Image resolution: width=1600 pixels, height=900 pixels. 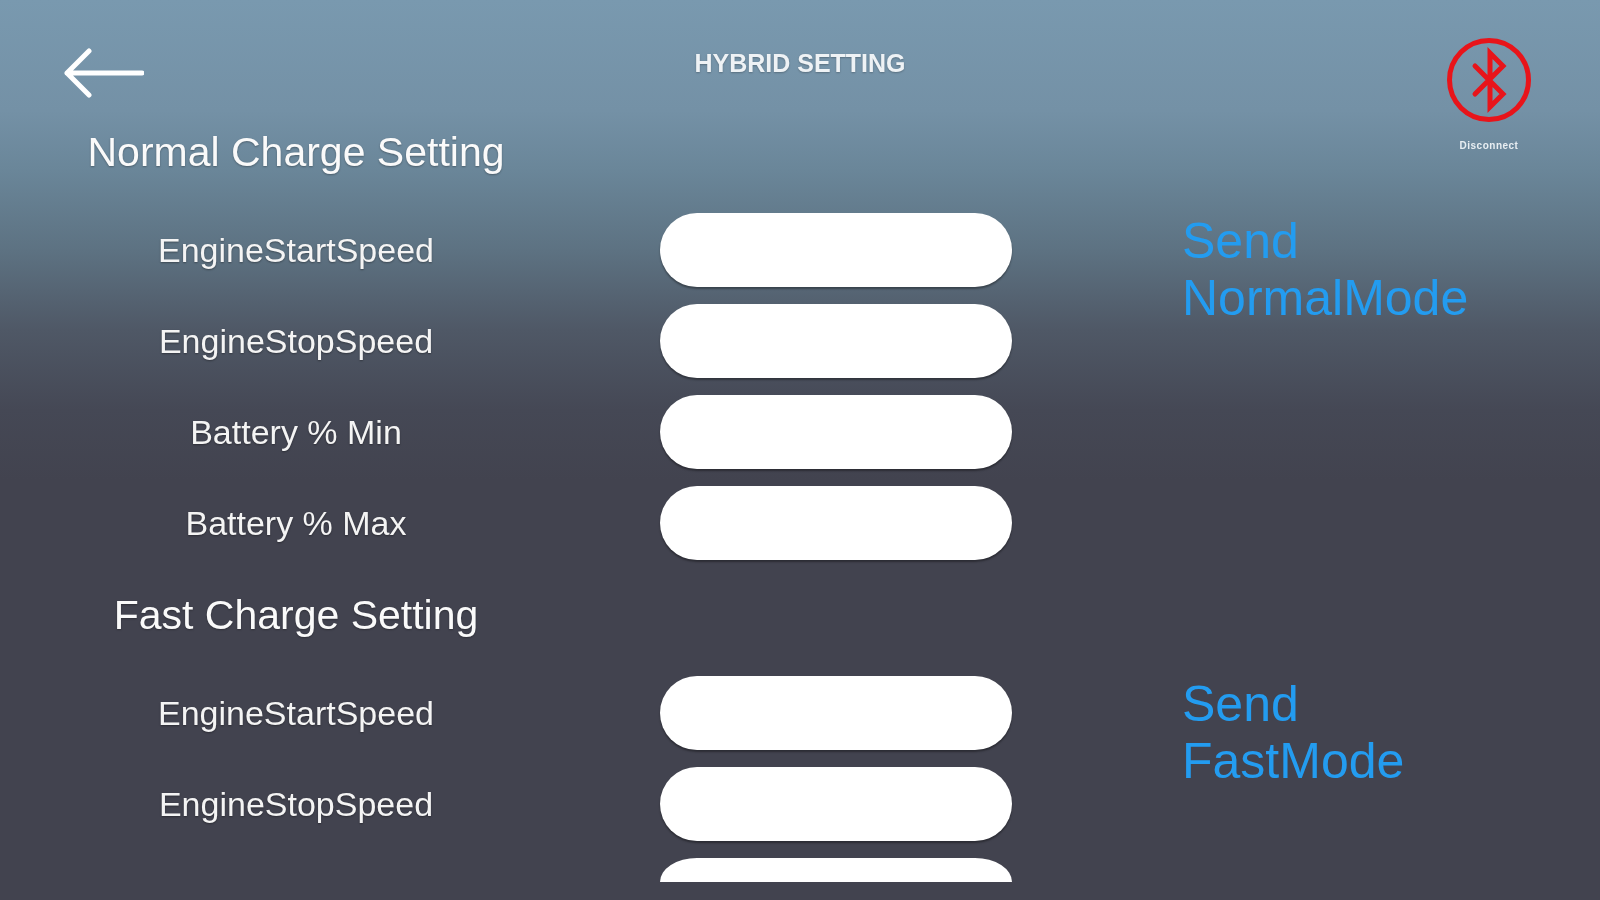 What do you see at coordinates (296, 523) in the screenshot?
I see `field-label: Battery % Max` at bounding box center [296, 523].